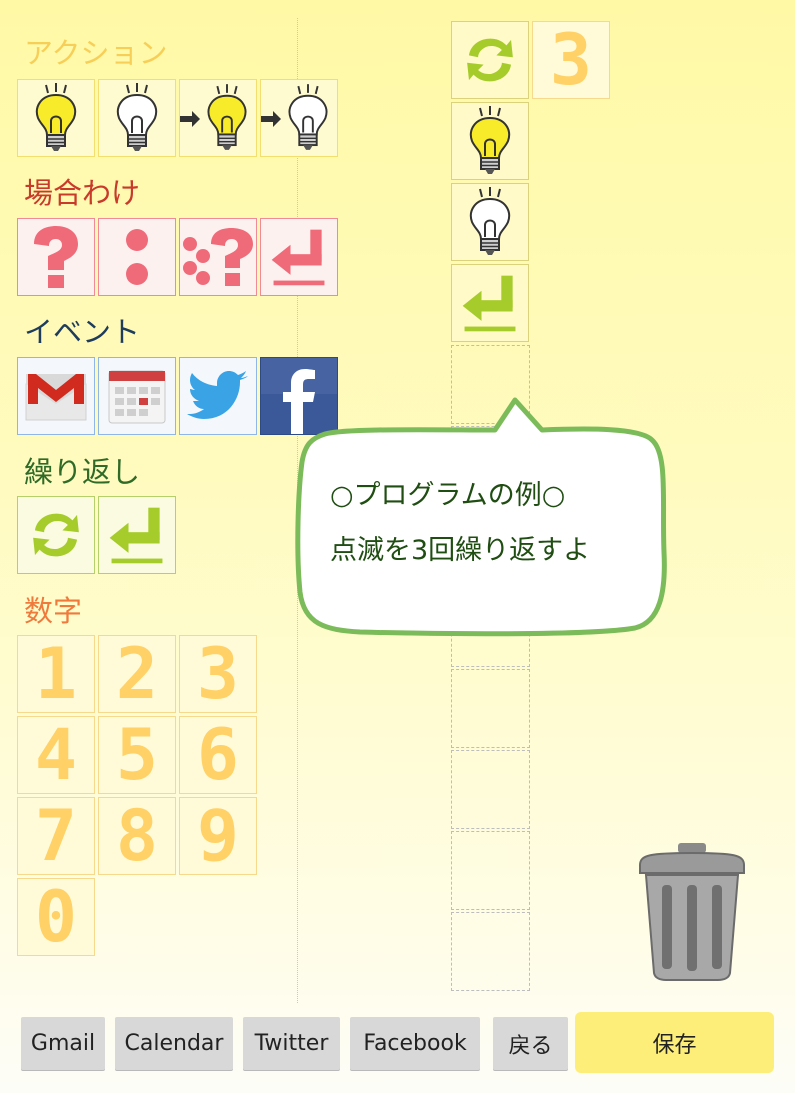  I want to click on number-8: 8, so click(137, 836).